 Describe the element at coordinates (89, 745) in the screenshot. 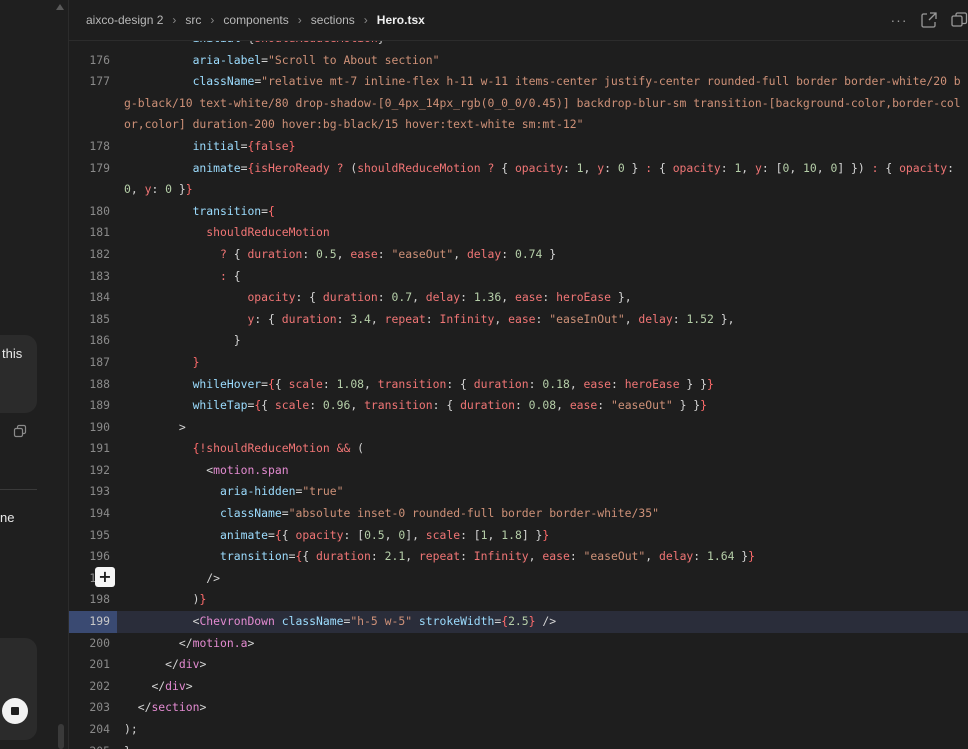

I see `line-number: 205` at that location.